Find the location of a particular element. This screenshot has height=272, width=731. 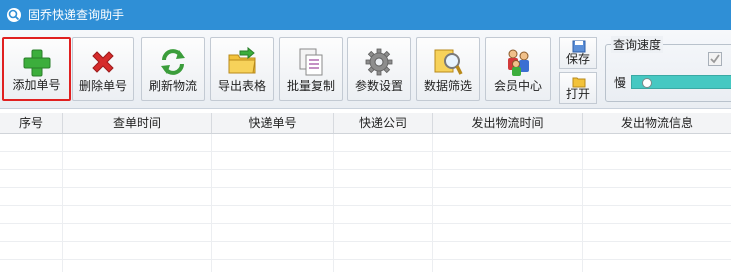

column-header-ship-time: 发出物流时间 is located at coordinates (508, 123).